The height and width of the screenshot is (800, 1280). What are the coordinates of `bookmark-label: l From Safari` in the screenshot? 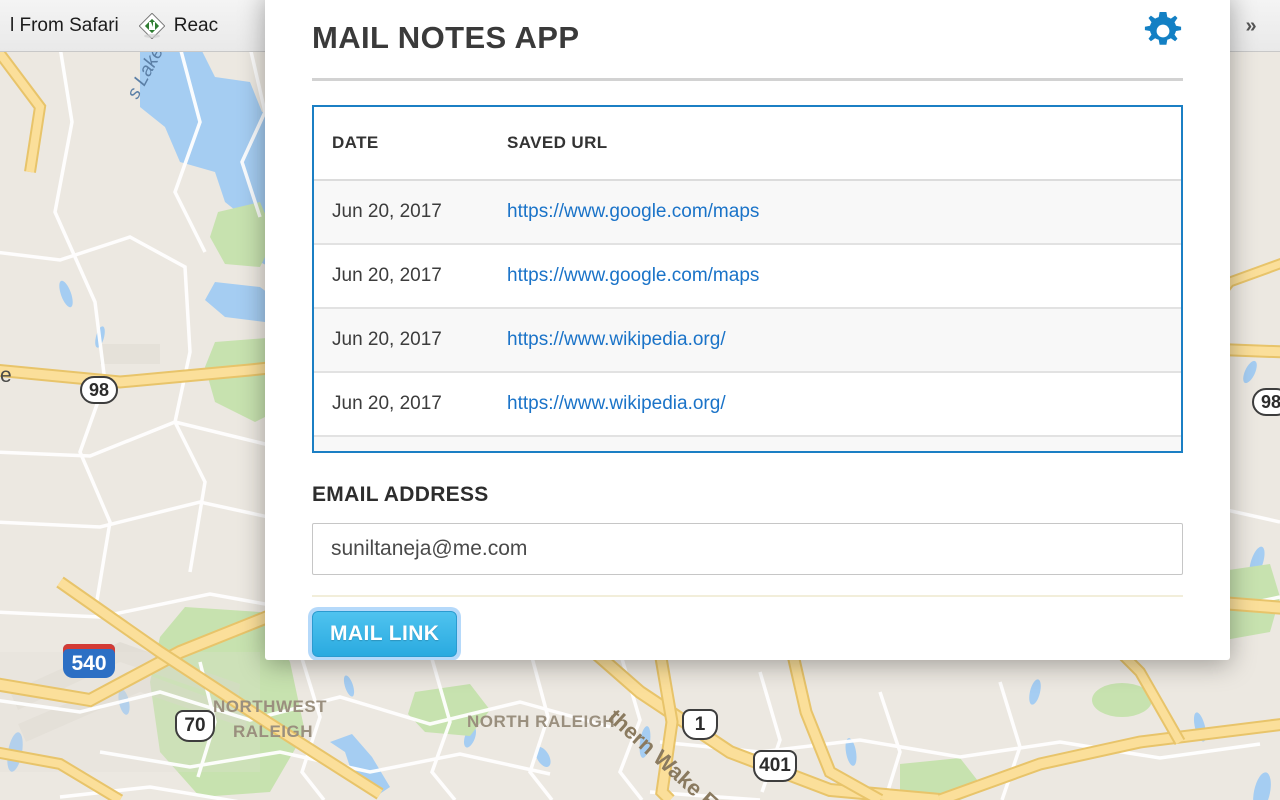 It's located at (64, 25).